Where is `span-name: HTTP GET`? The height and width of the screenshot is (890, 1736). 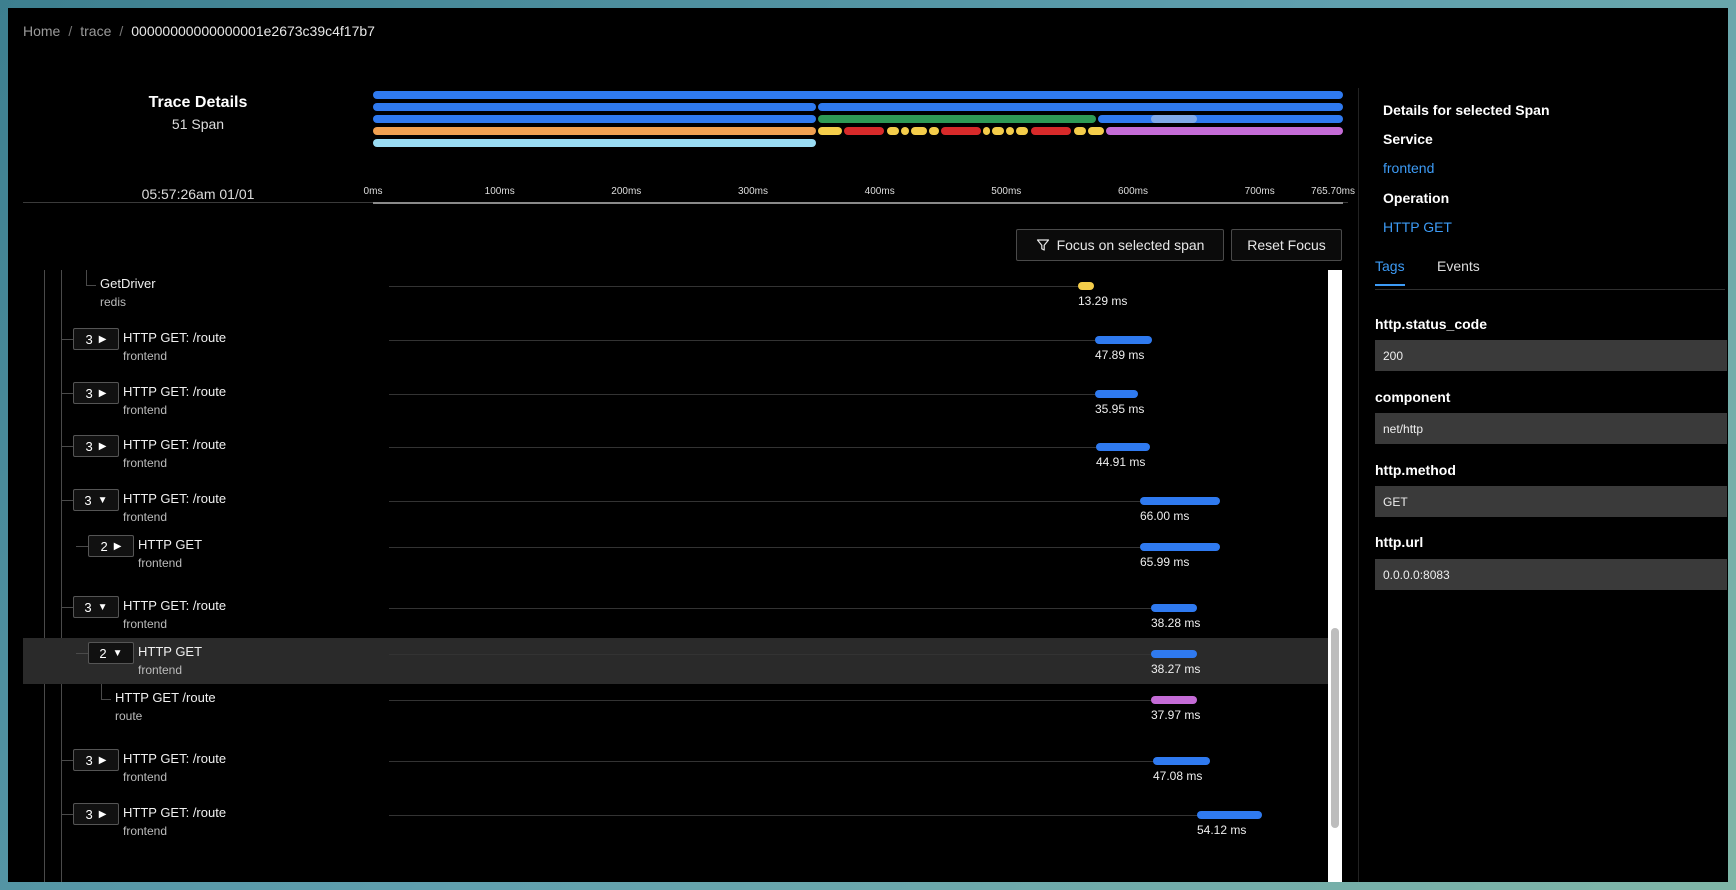 span-name: HTTP GET is located at coordinates (170, 651).